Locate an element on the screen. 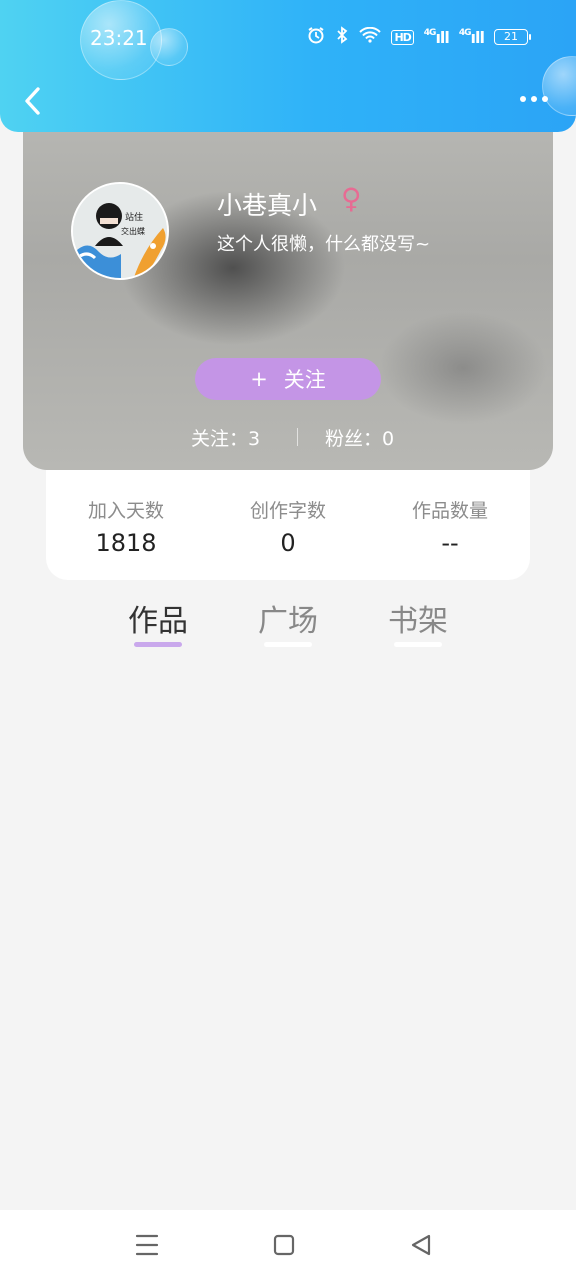 This screenshot has width=576, height=1280. stat-word-count: 创作字数 0 is located at coordinates (288, 526).